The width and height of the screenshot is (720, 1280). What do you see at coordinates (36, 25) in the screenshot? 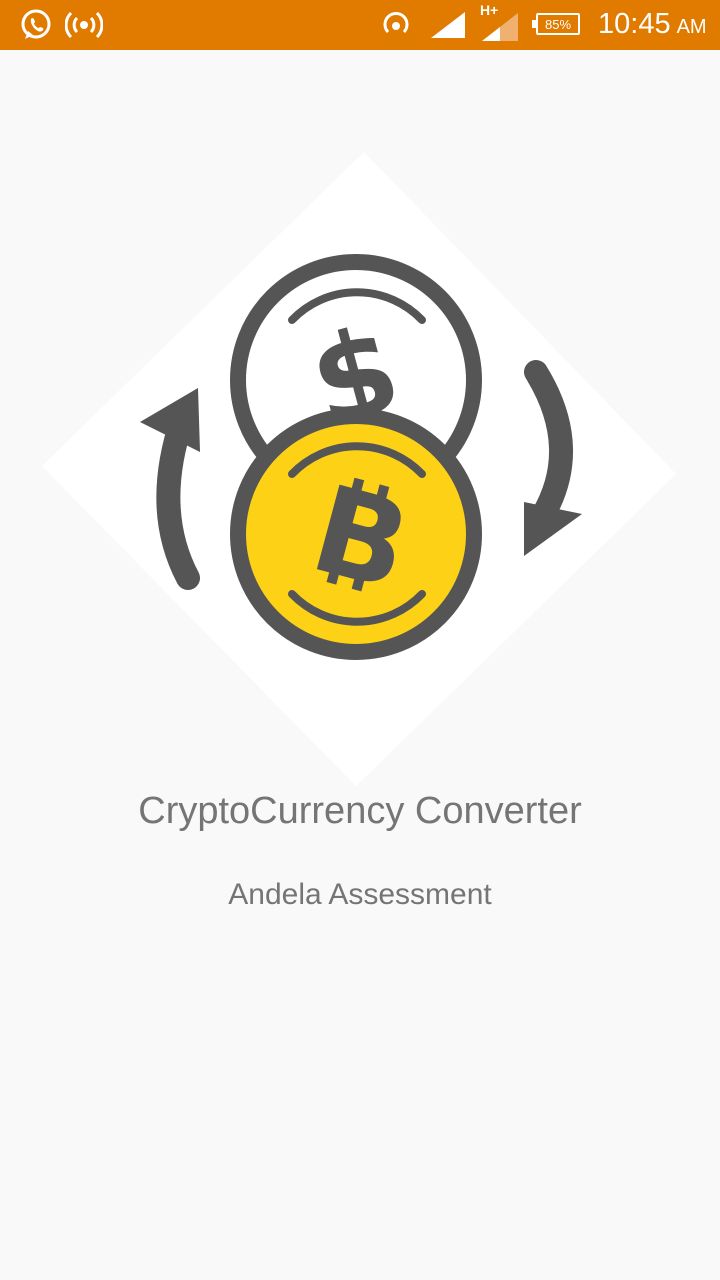
I see `whatsapp-icon` at bounding box center [36, 25].